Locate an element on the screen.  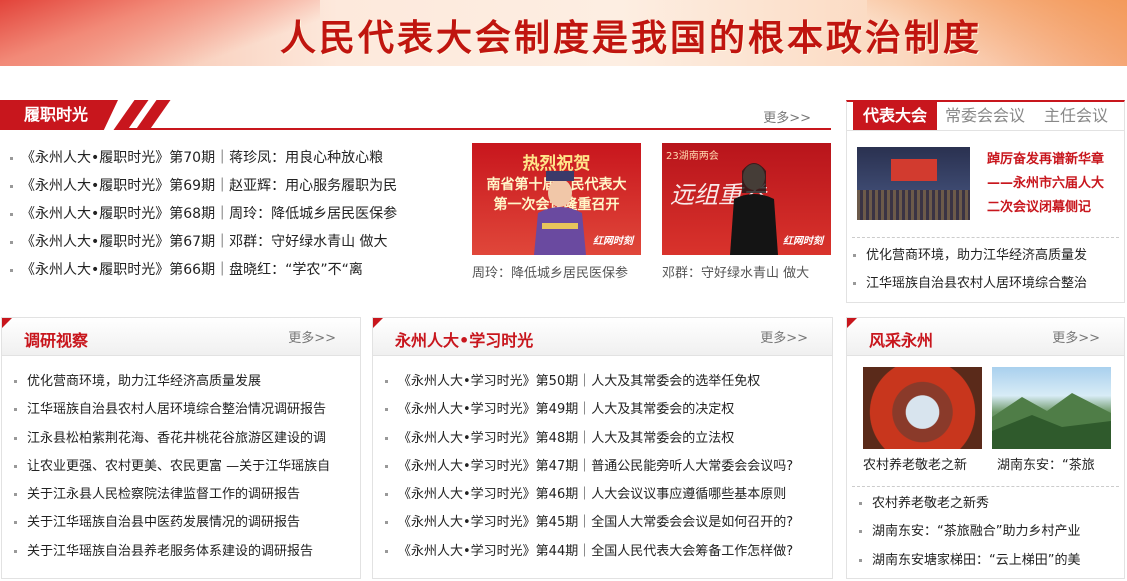
list-item: 《永州人大•学习时光》第45期｜全国人大常委会会议是如何召开的? is located at coordinates (605, 525).